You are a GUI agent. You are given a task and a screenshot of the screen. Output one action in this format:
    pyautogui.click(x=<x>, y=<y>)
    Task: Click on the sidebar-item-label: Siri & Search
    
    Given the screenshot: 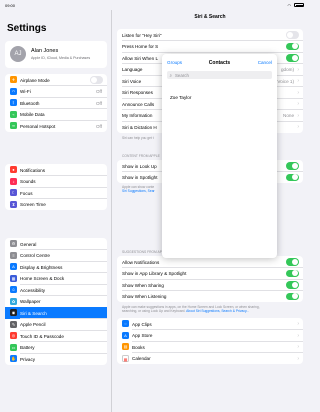 What is the action you would take?
    pyautogui.click(x=33, y=313)
    